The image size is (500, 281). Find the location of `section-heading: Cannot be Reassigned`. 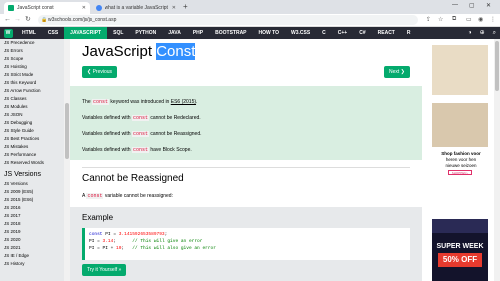

section-heading: Cannot be Reassigned is located at coordinates (133, 178).